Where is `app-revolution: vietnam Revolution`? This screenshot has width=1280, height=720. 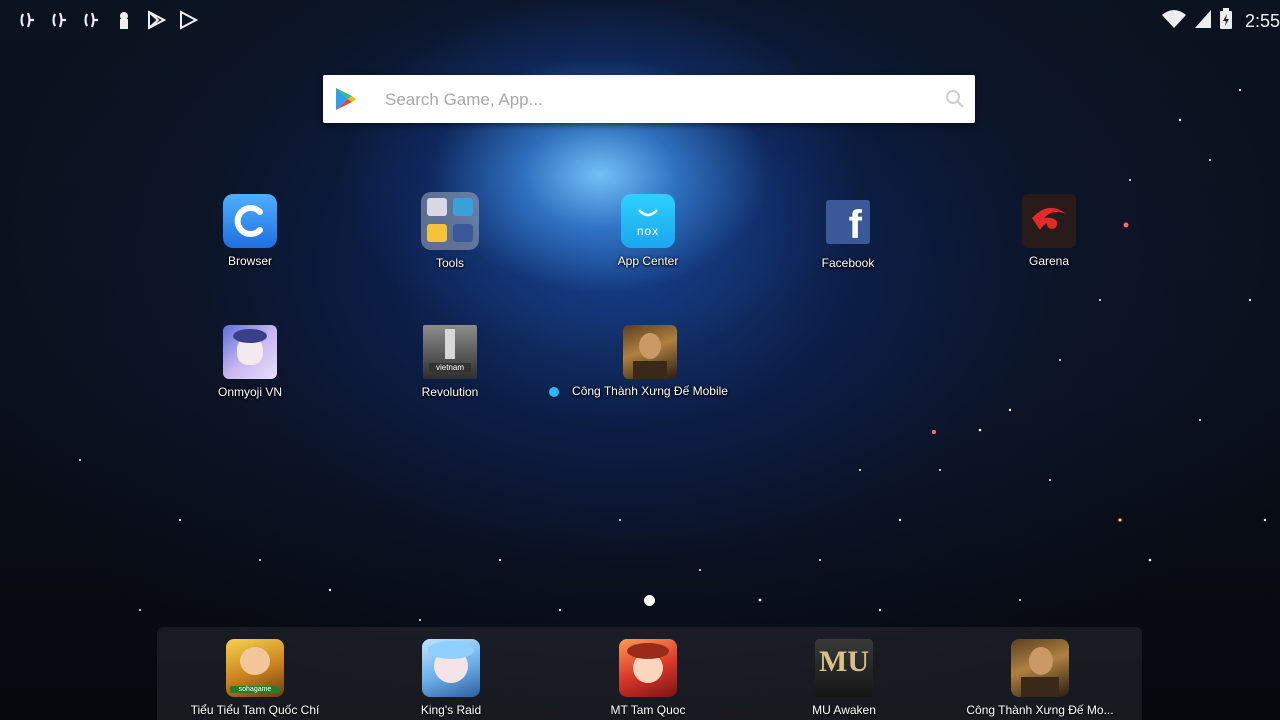 app-revolution: vietnam Revolution is located at coordinates (450, 362).